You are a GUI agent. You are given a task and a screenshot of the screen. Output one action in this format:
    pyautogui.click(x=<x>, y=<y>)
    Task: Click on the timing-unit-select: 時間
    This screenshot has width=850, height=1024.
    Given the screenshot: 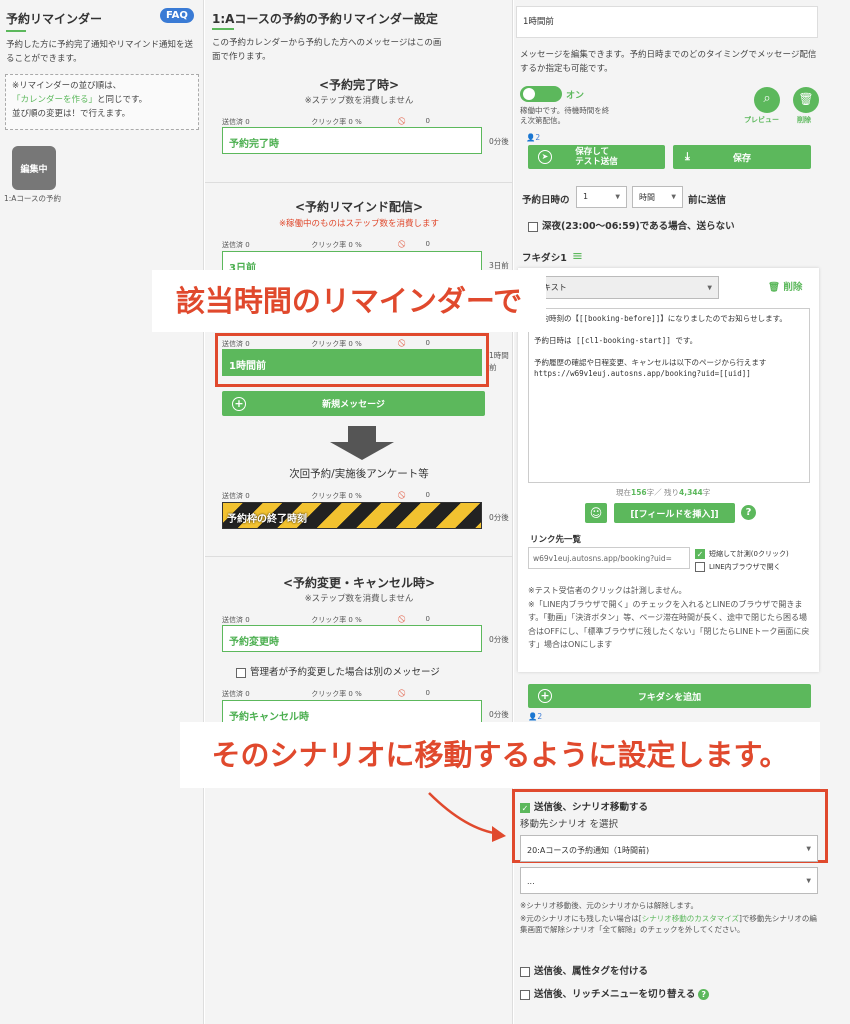 What is the action you would take?
    pyautogui.click(x=657, y=197)
    